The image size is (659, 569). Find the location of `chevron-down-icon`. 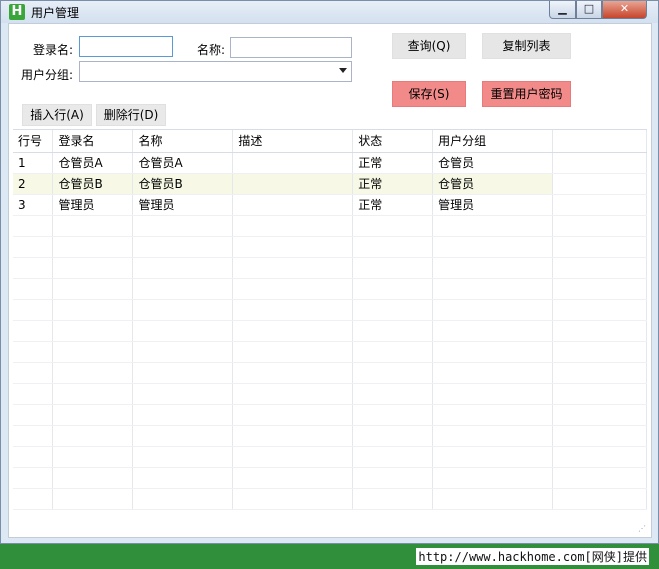

chevron-down-icon is located at coordinates (343, 70).